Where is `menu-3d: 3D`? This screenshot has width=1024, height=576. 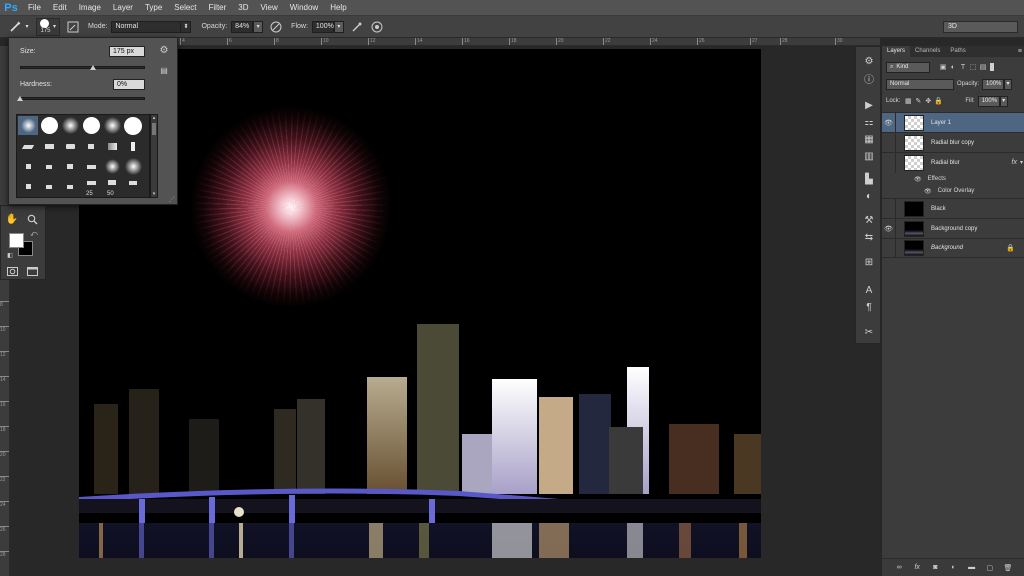
menu-3d: 3D is located at coordinates (243, 8).